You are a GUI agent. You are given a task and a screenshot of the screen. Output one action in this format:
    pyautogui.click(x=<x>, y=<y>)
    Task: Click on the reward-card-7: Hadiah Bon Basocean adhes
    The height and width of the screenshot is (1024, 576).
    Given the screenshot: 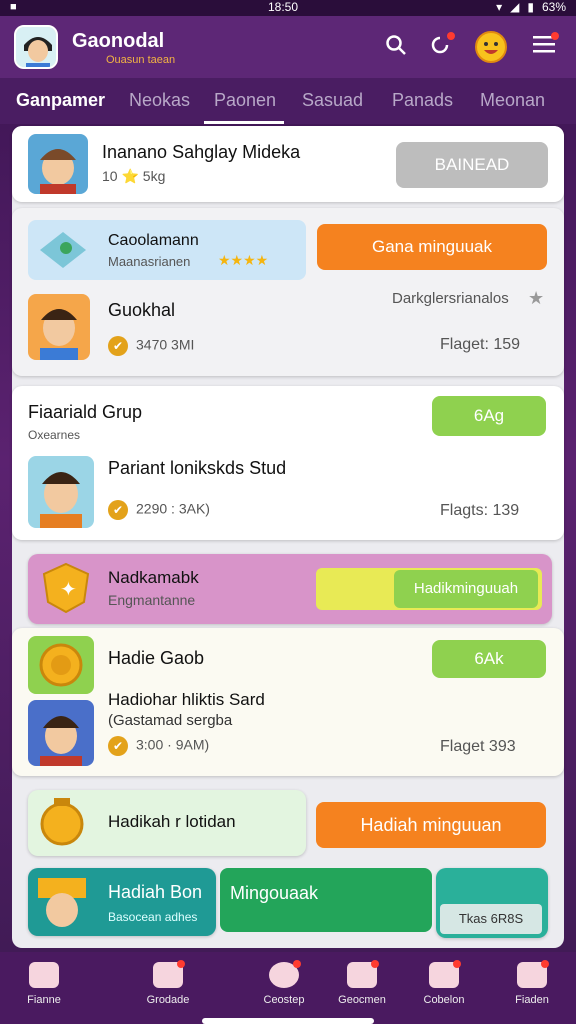 What is the action you would take?
    pyautogui.click(x=122, y=902)
    